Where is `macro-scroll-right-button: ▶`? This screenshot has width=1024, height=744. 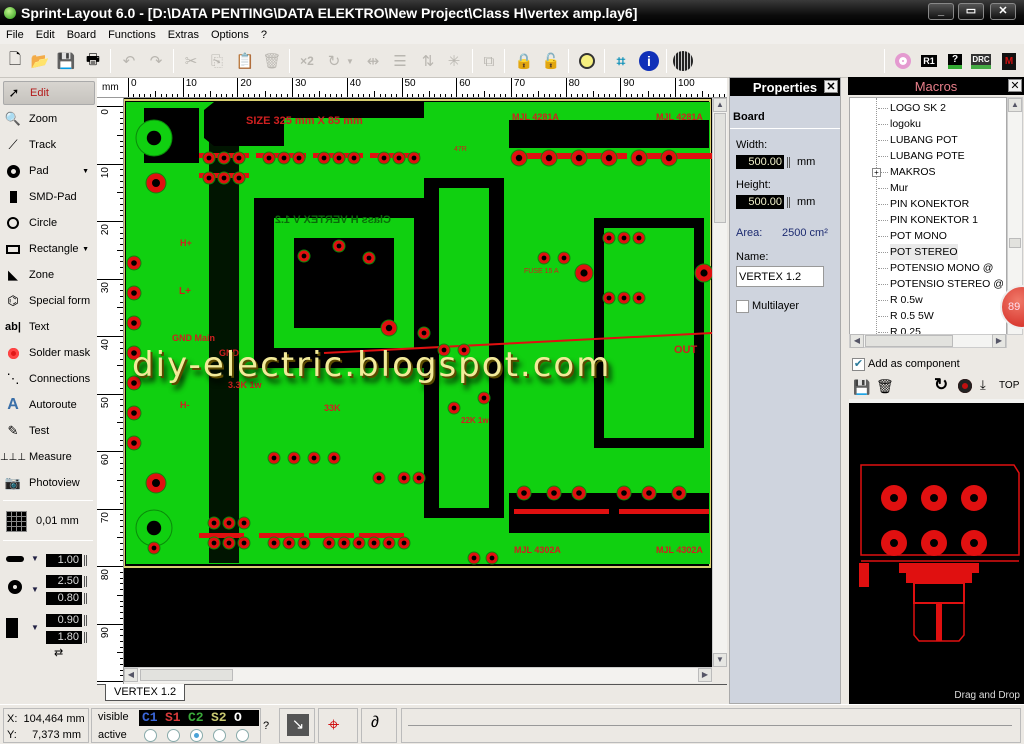
macro-scroll-right-button: ▶ is located at coordinates (999, 341).